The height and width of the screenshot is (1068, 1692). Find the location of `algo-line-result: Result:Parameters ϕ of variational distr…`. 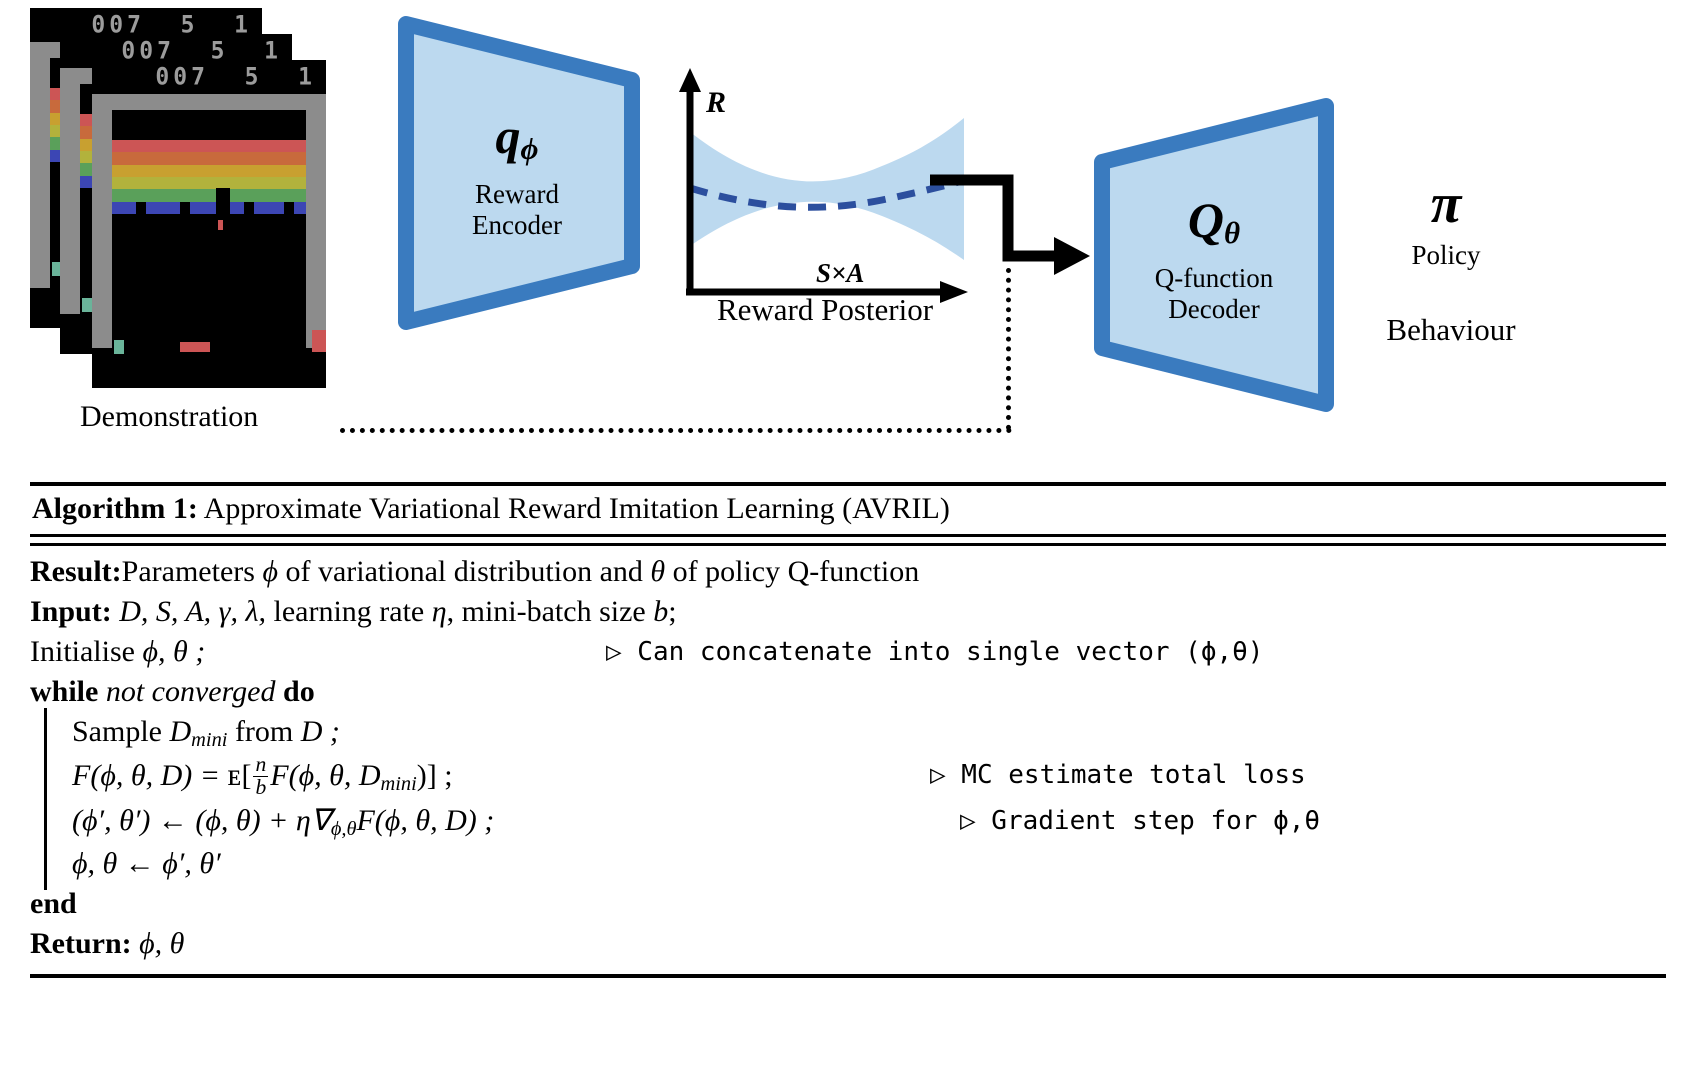

algo-line-result: Result:Parameters ϕ of variational distr… is located at coordinates (848, 572).